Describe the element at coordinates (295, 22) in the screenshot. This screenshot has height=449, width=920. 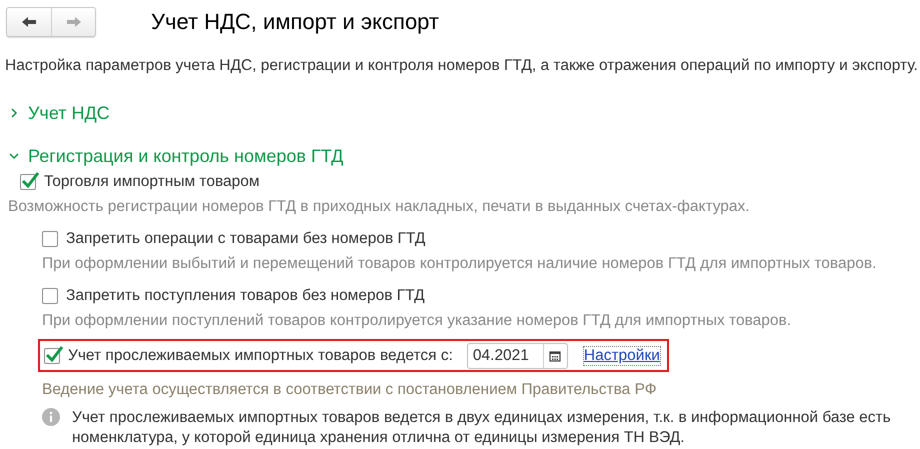
I see `page-title: Учет НДС, импорт и экспорт` at that location.